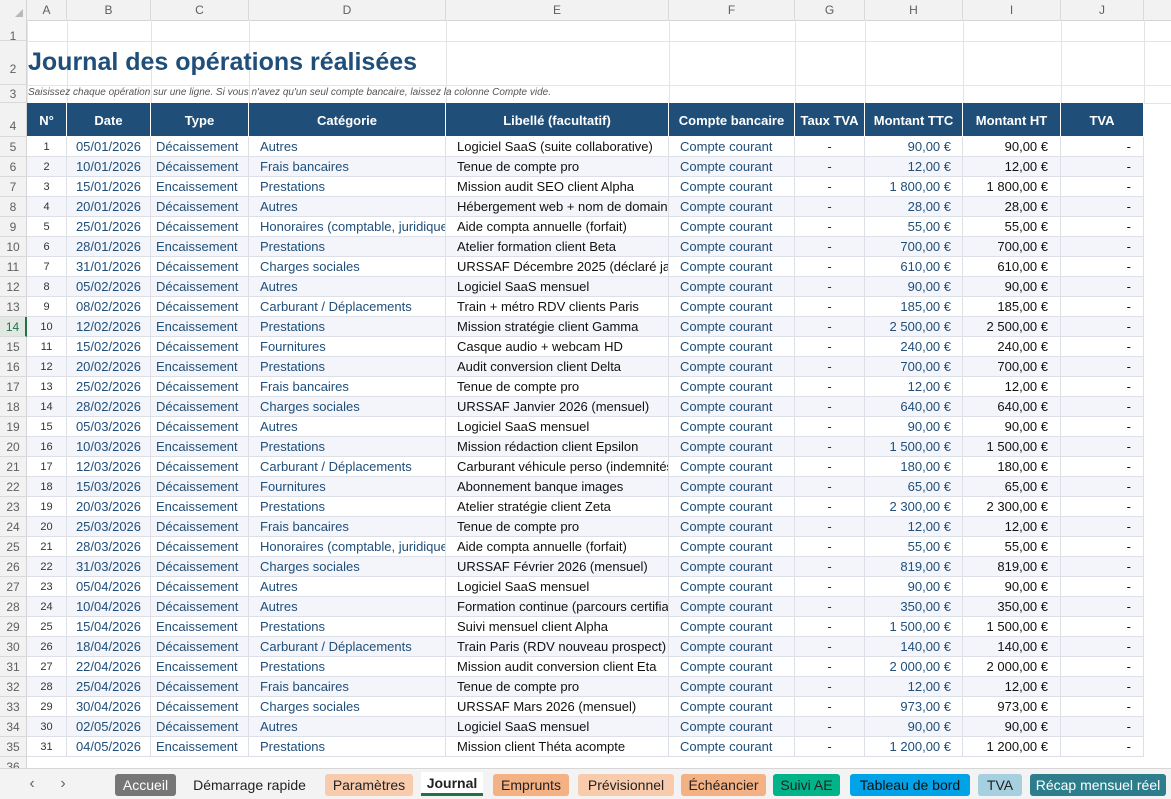 The image size is (1171, 799). What do you see at coordinates (13, 567) in the screenshot?
I see `row-header: 26` at bounding box center [13, 567].